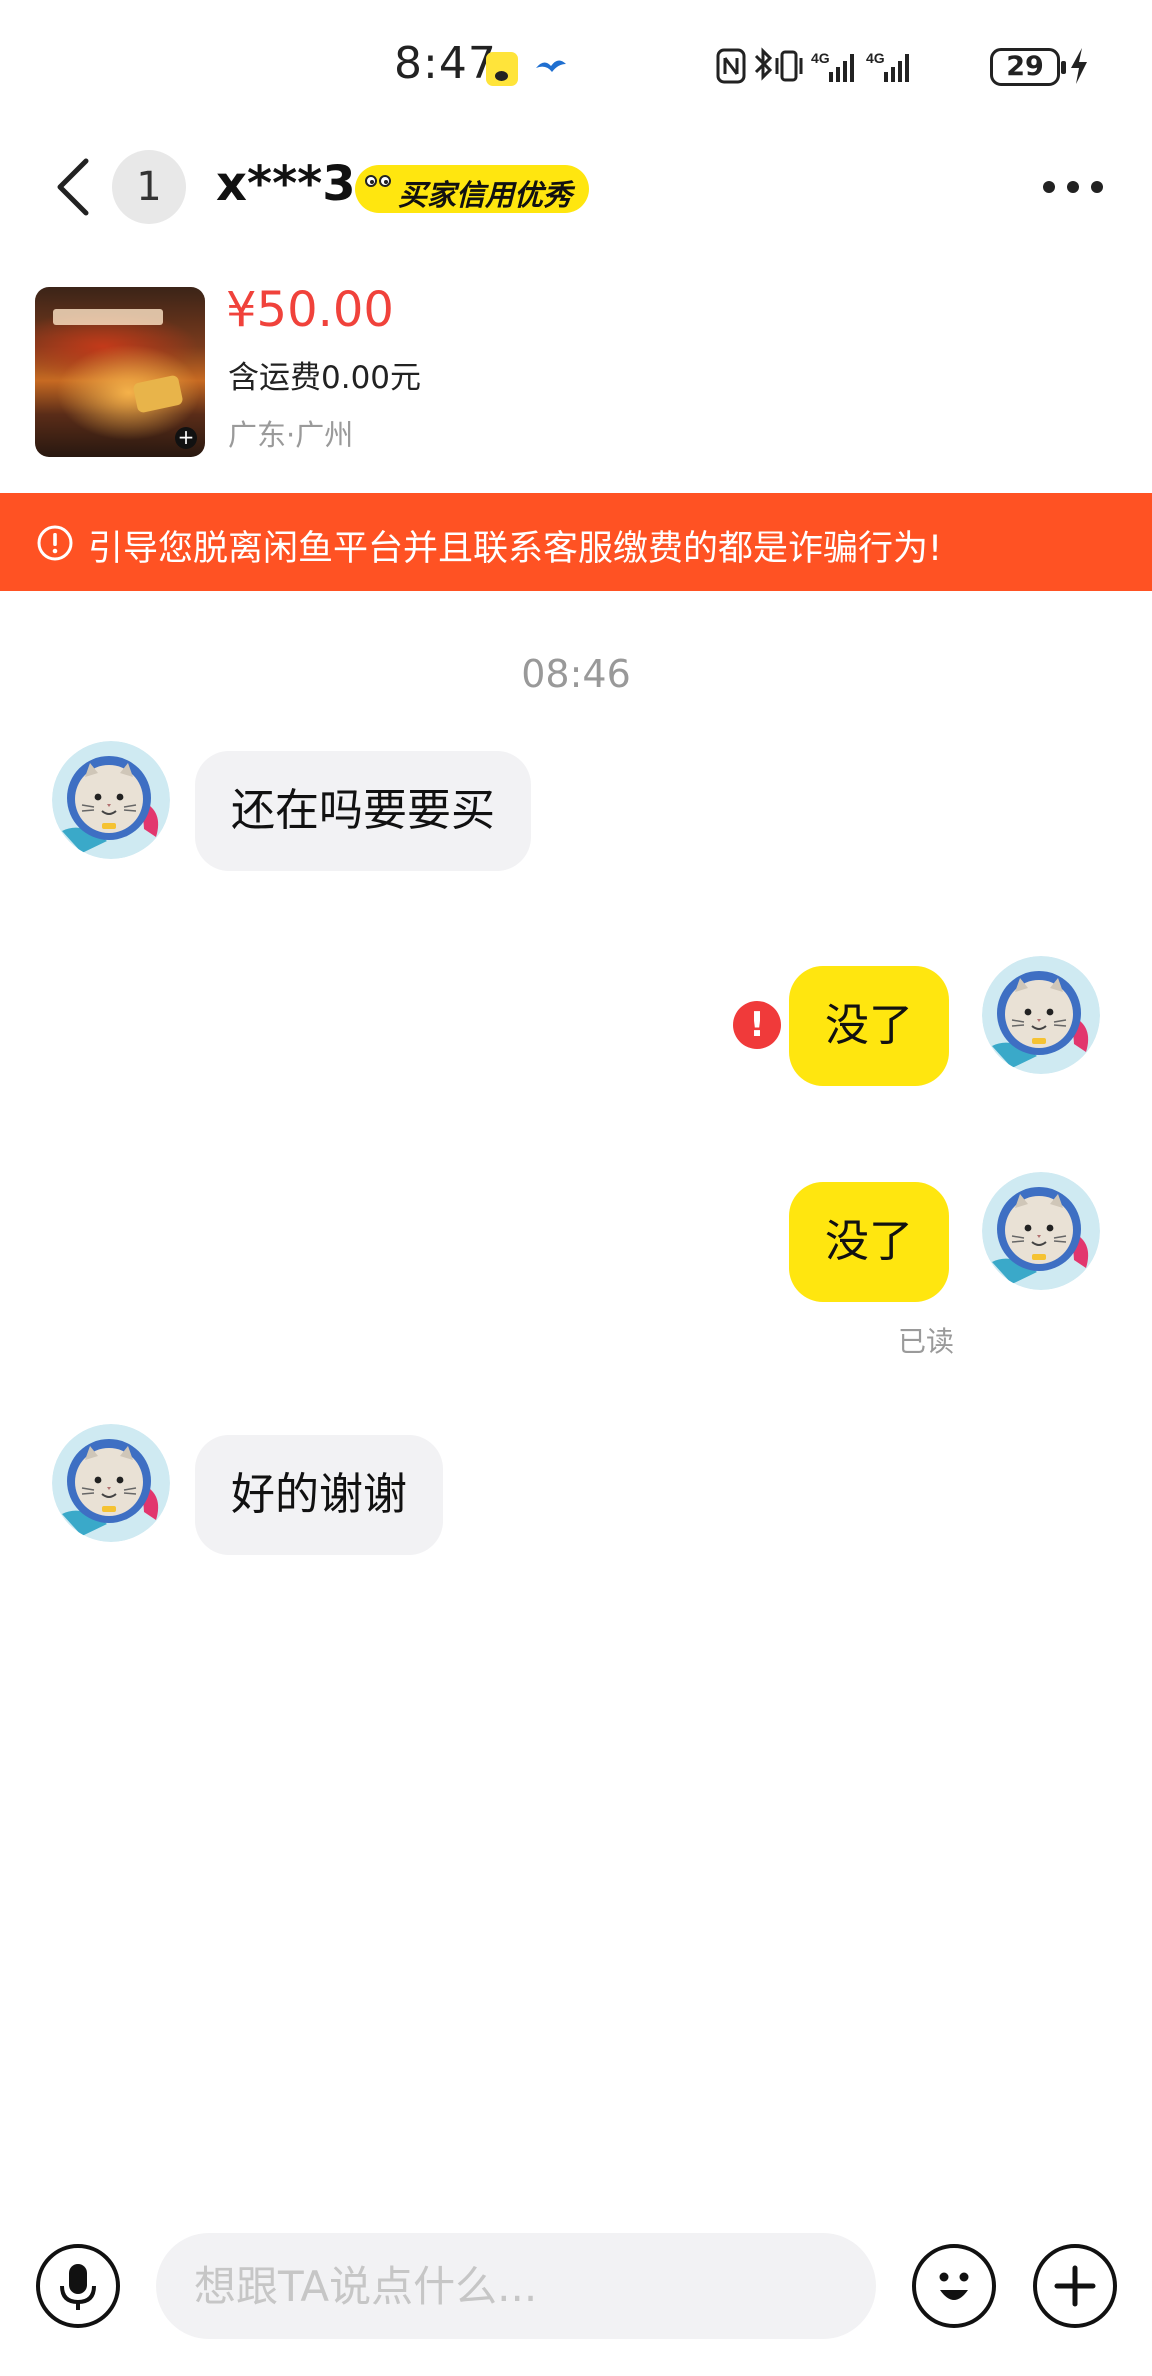 The image size is (1152, 2376). I want to click on charging-icon, so click(1079, 66).